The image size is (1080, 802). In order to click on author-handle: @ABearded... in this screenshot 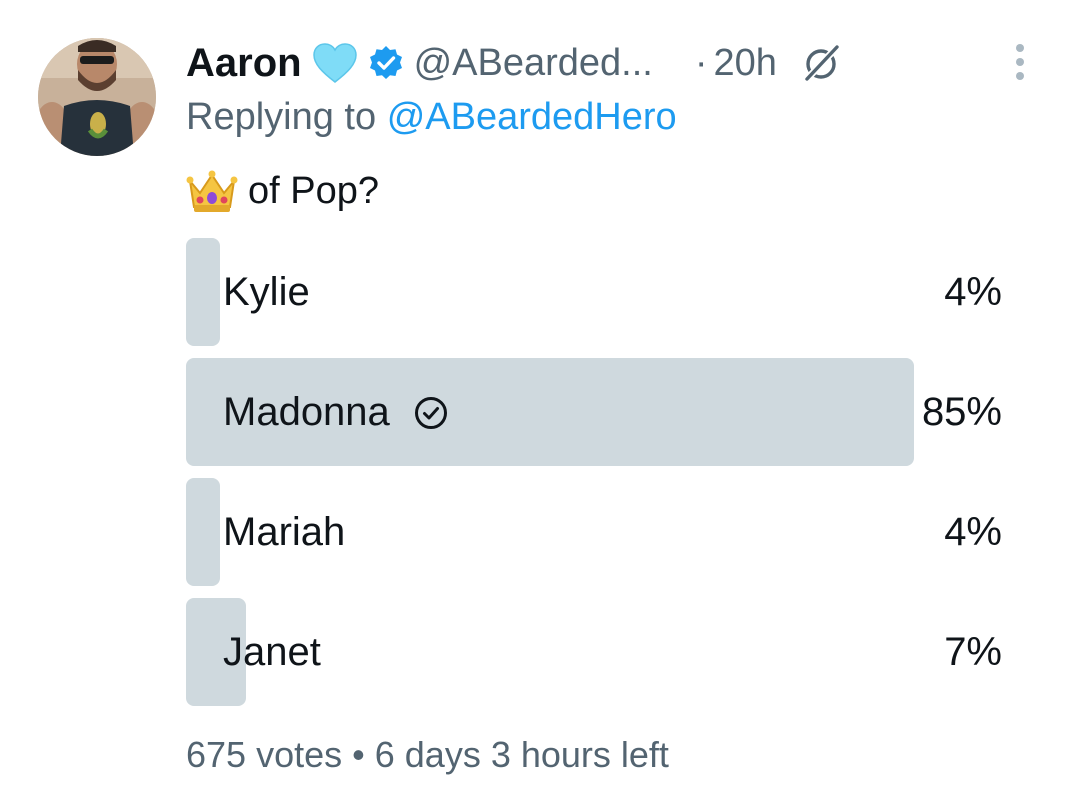, I will do `click(533, 63)`.